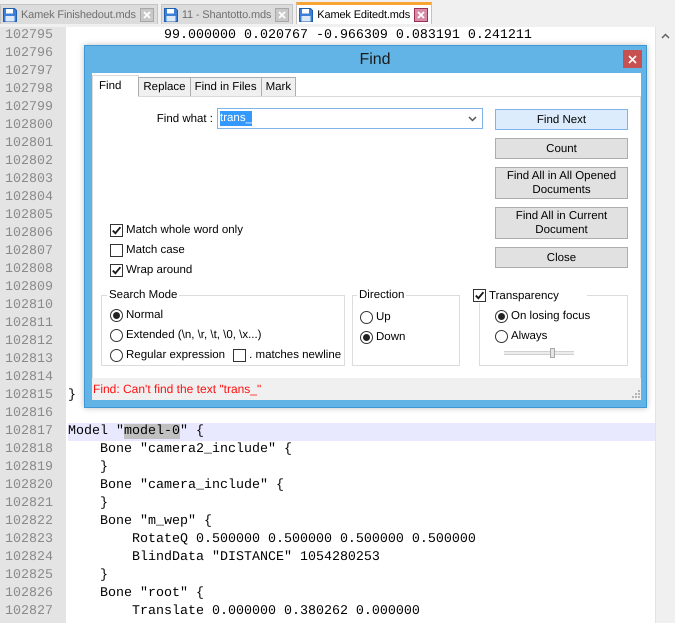 This screenshot has height=623, width=675. I want to click on line-number: 102827, so click(29, 612).